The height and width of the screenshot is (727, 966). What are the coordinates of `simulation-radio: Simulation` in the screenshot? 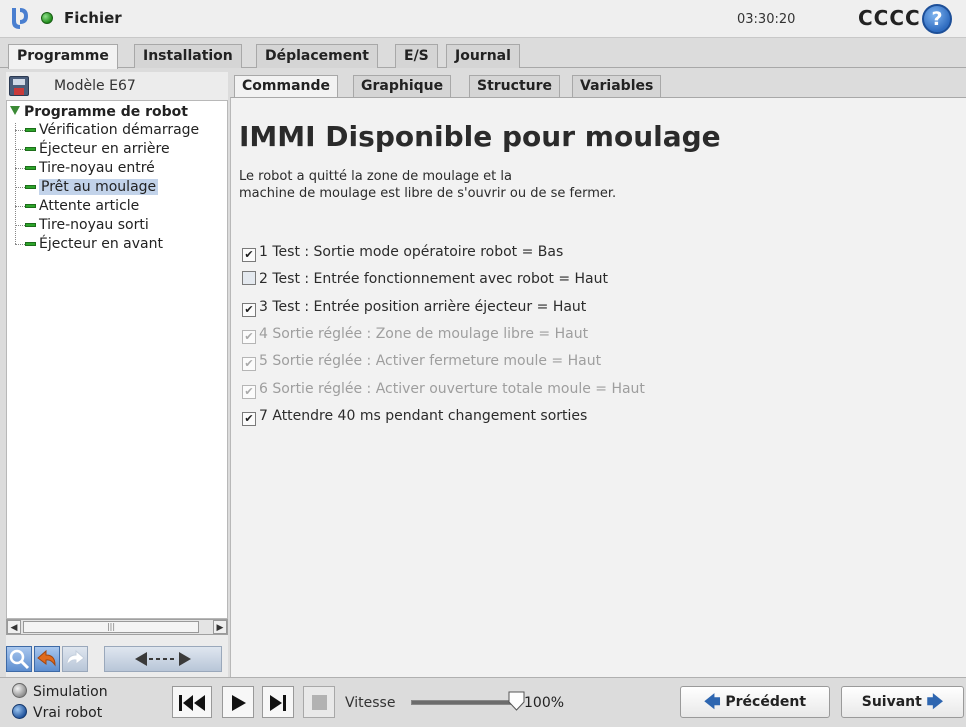 It's located at (60, 691).